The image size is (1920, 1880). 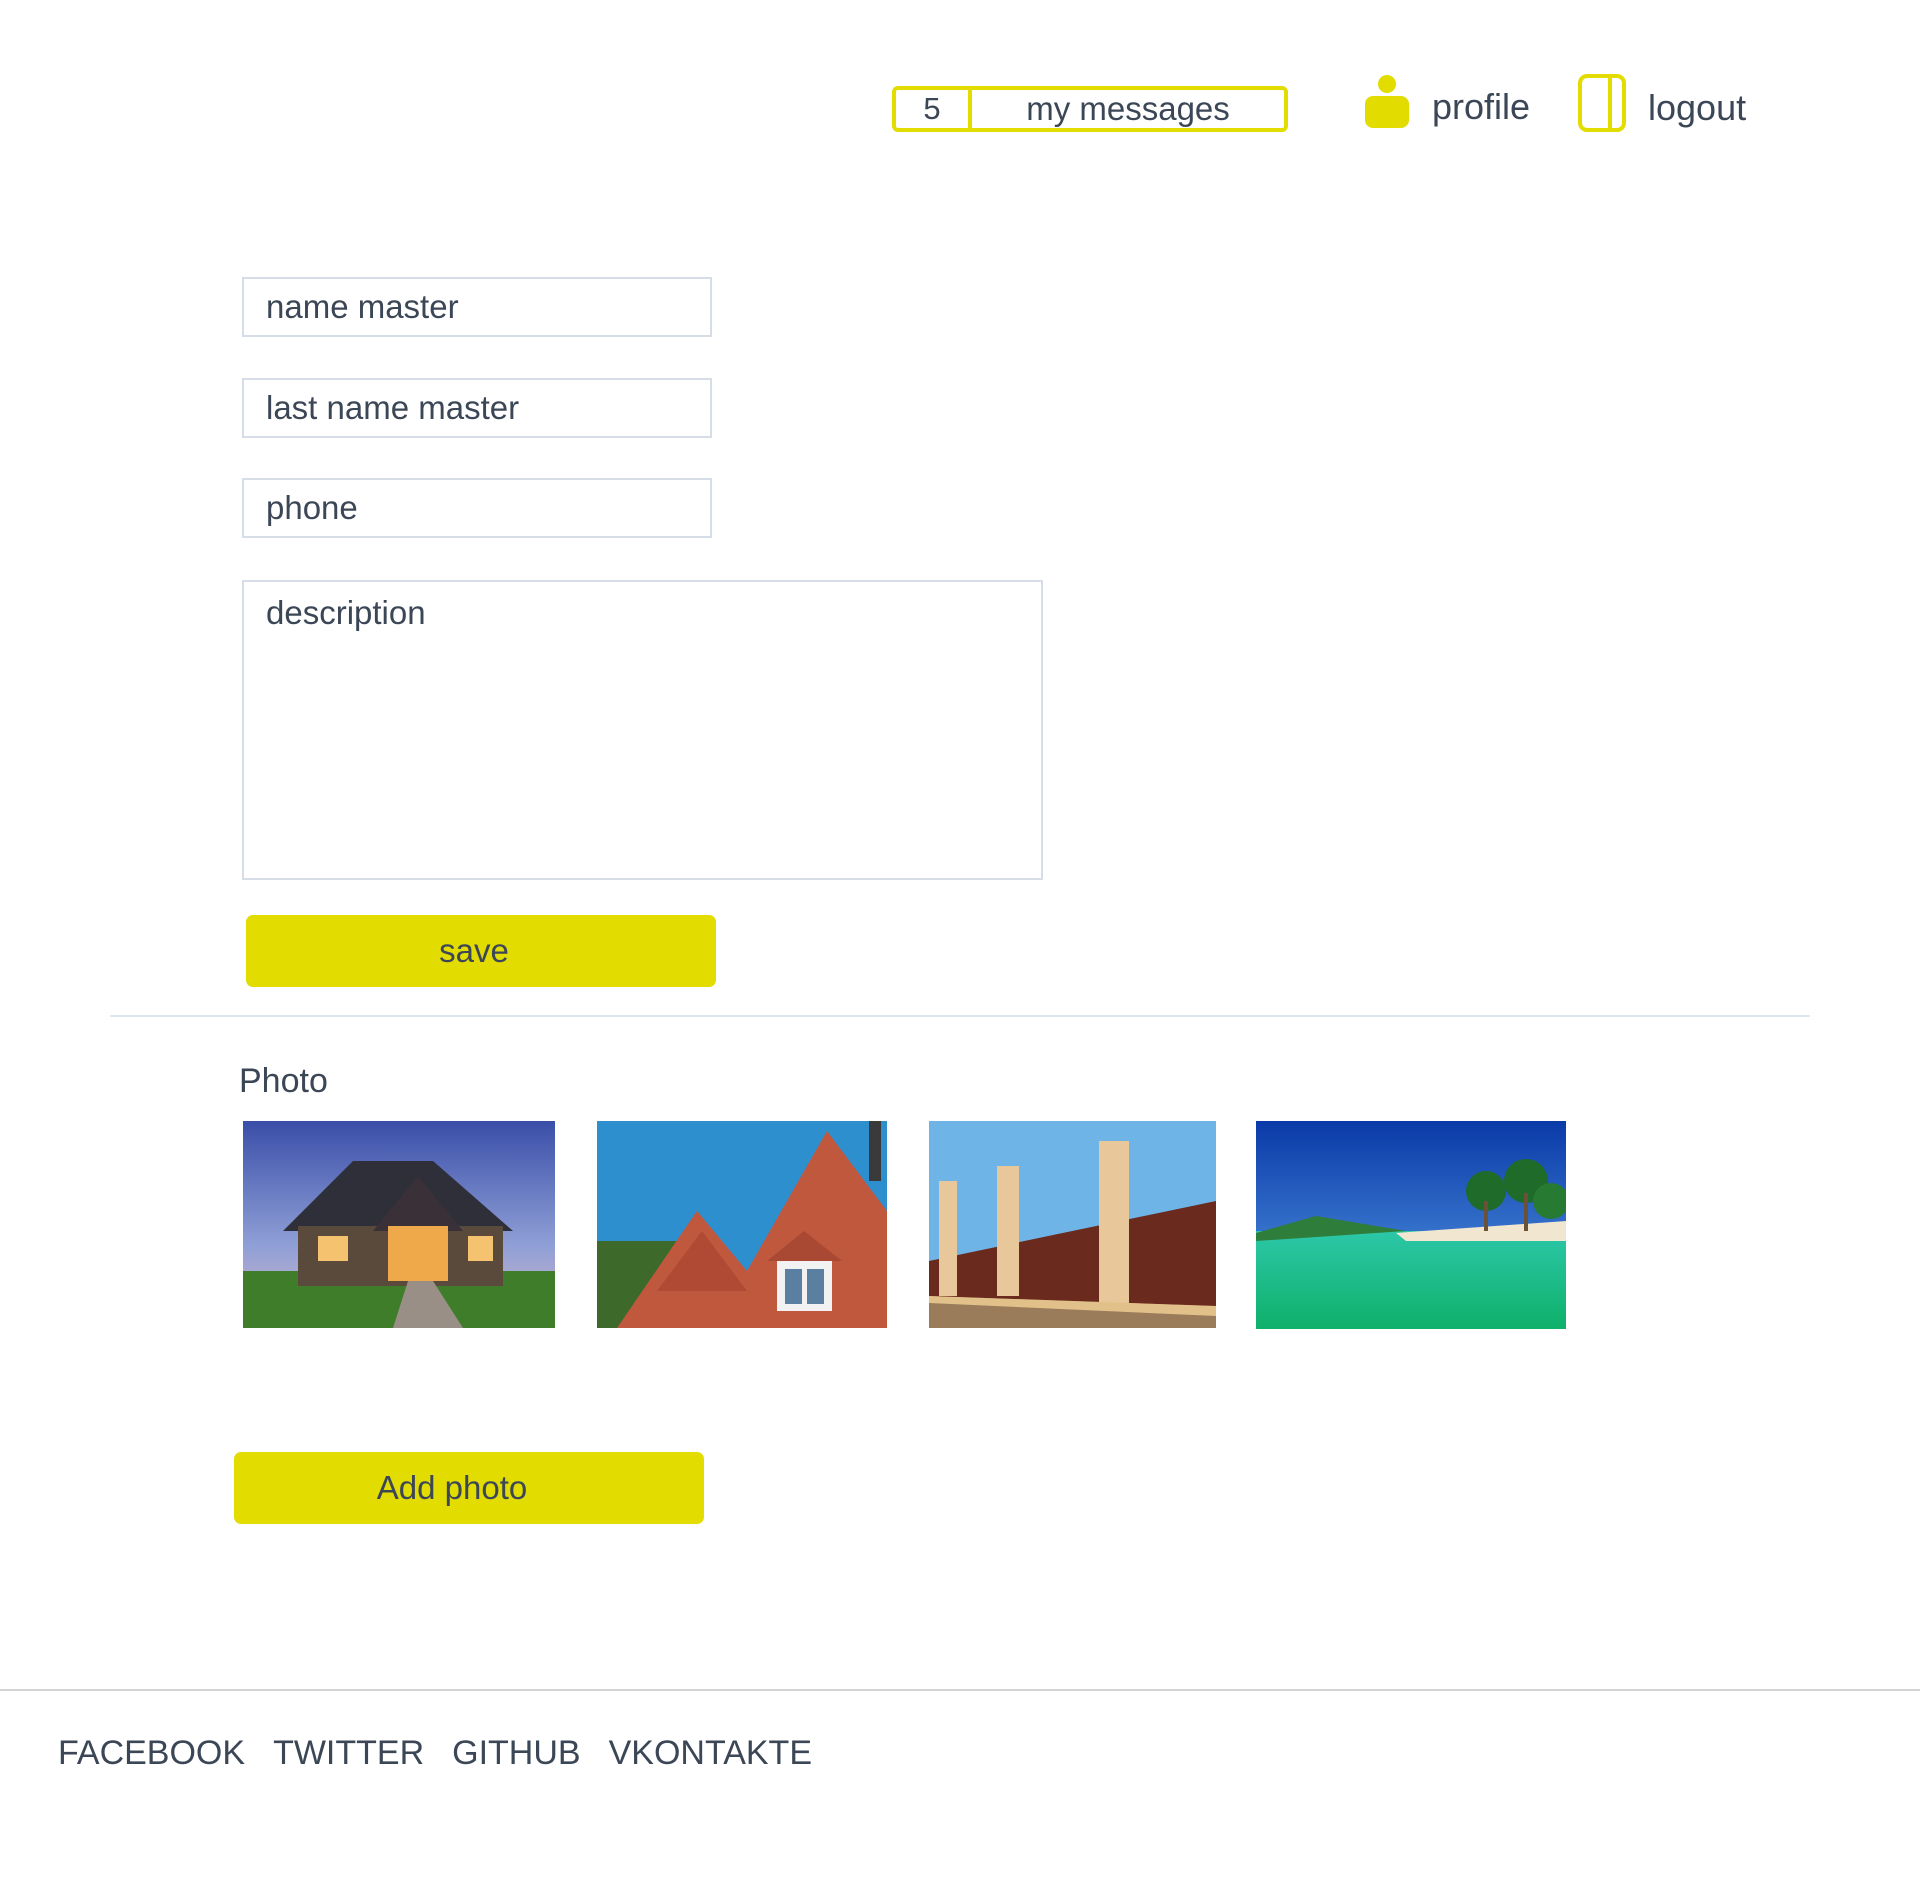 I want to click on description-textarea, so click(x=642, y=730).